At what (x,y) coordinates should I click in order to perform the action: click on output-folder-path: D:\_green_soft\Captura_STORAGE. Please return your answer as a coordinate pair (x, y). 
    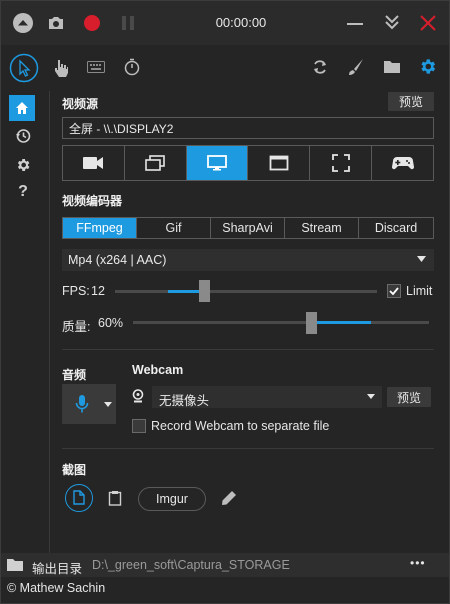
    Looking at the image, I should click on (191, 565).